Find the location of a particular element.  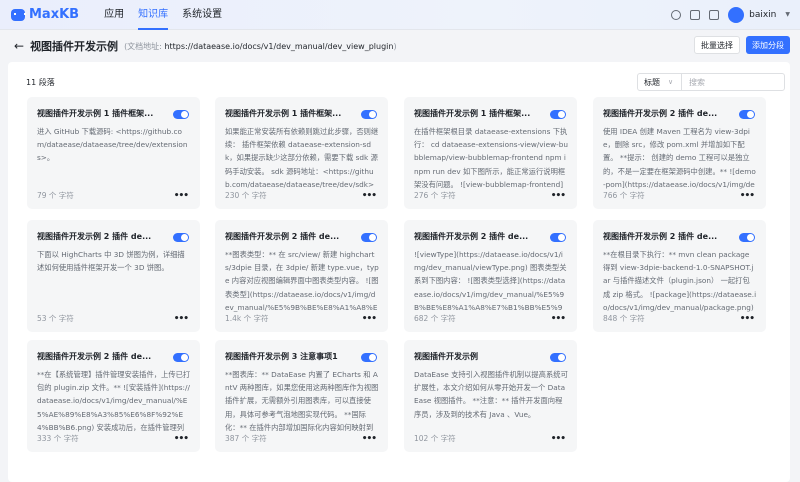

chevron-down-icon: ▼ is located at coordinates (787, 14).